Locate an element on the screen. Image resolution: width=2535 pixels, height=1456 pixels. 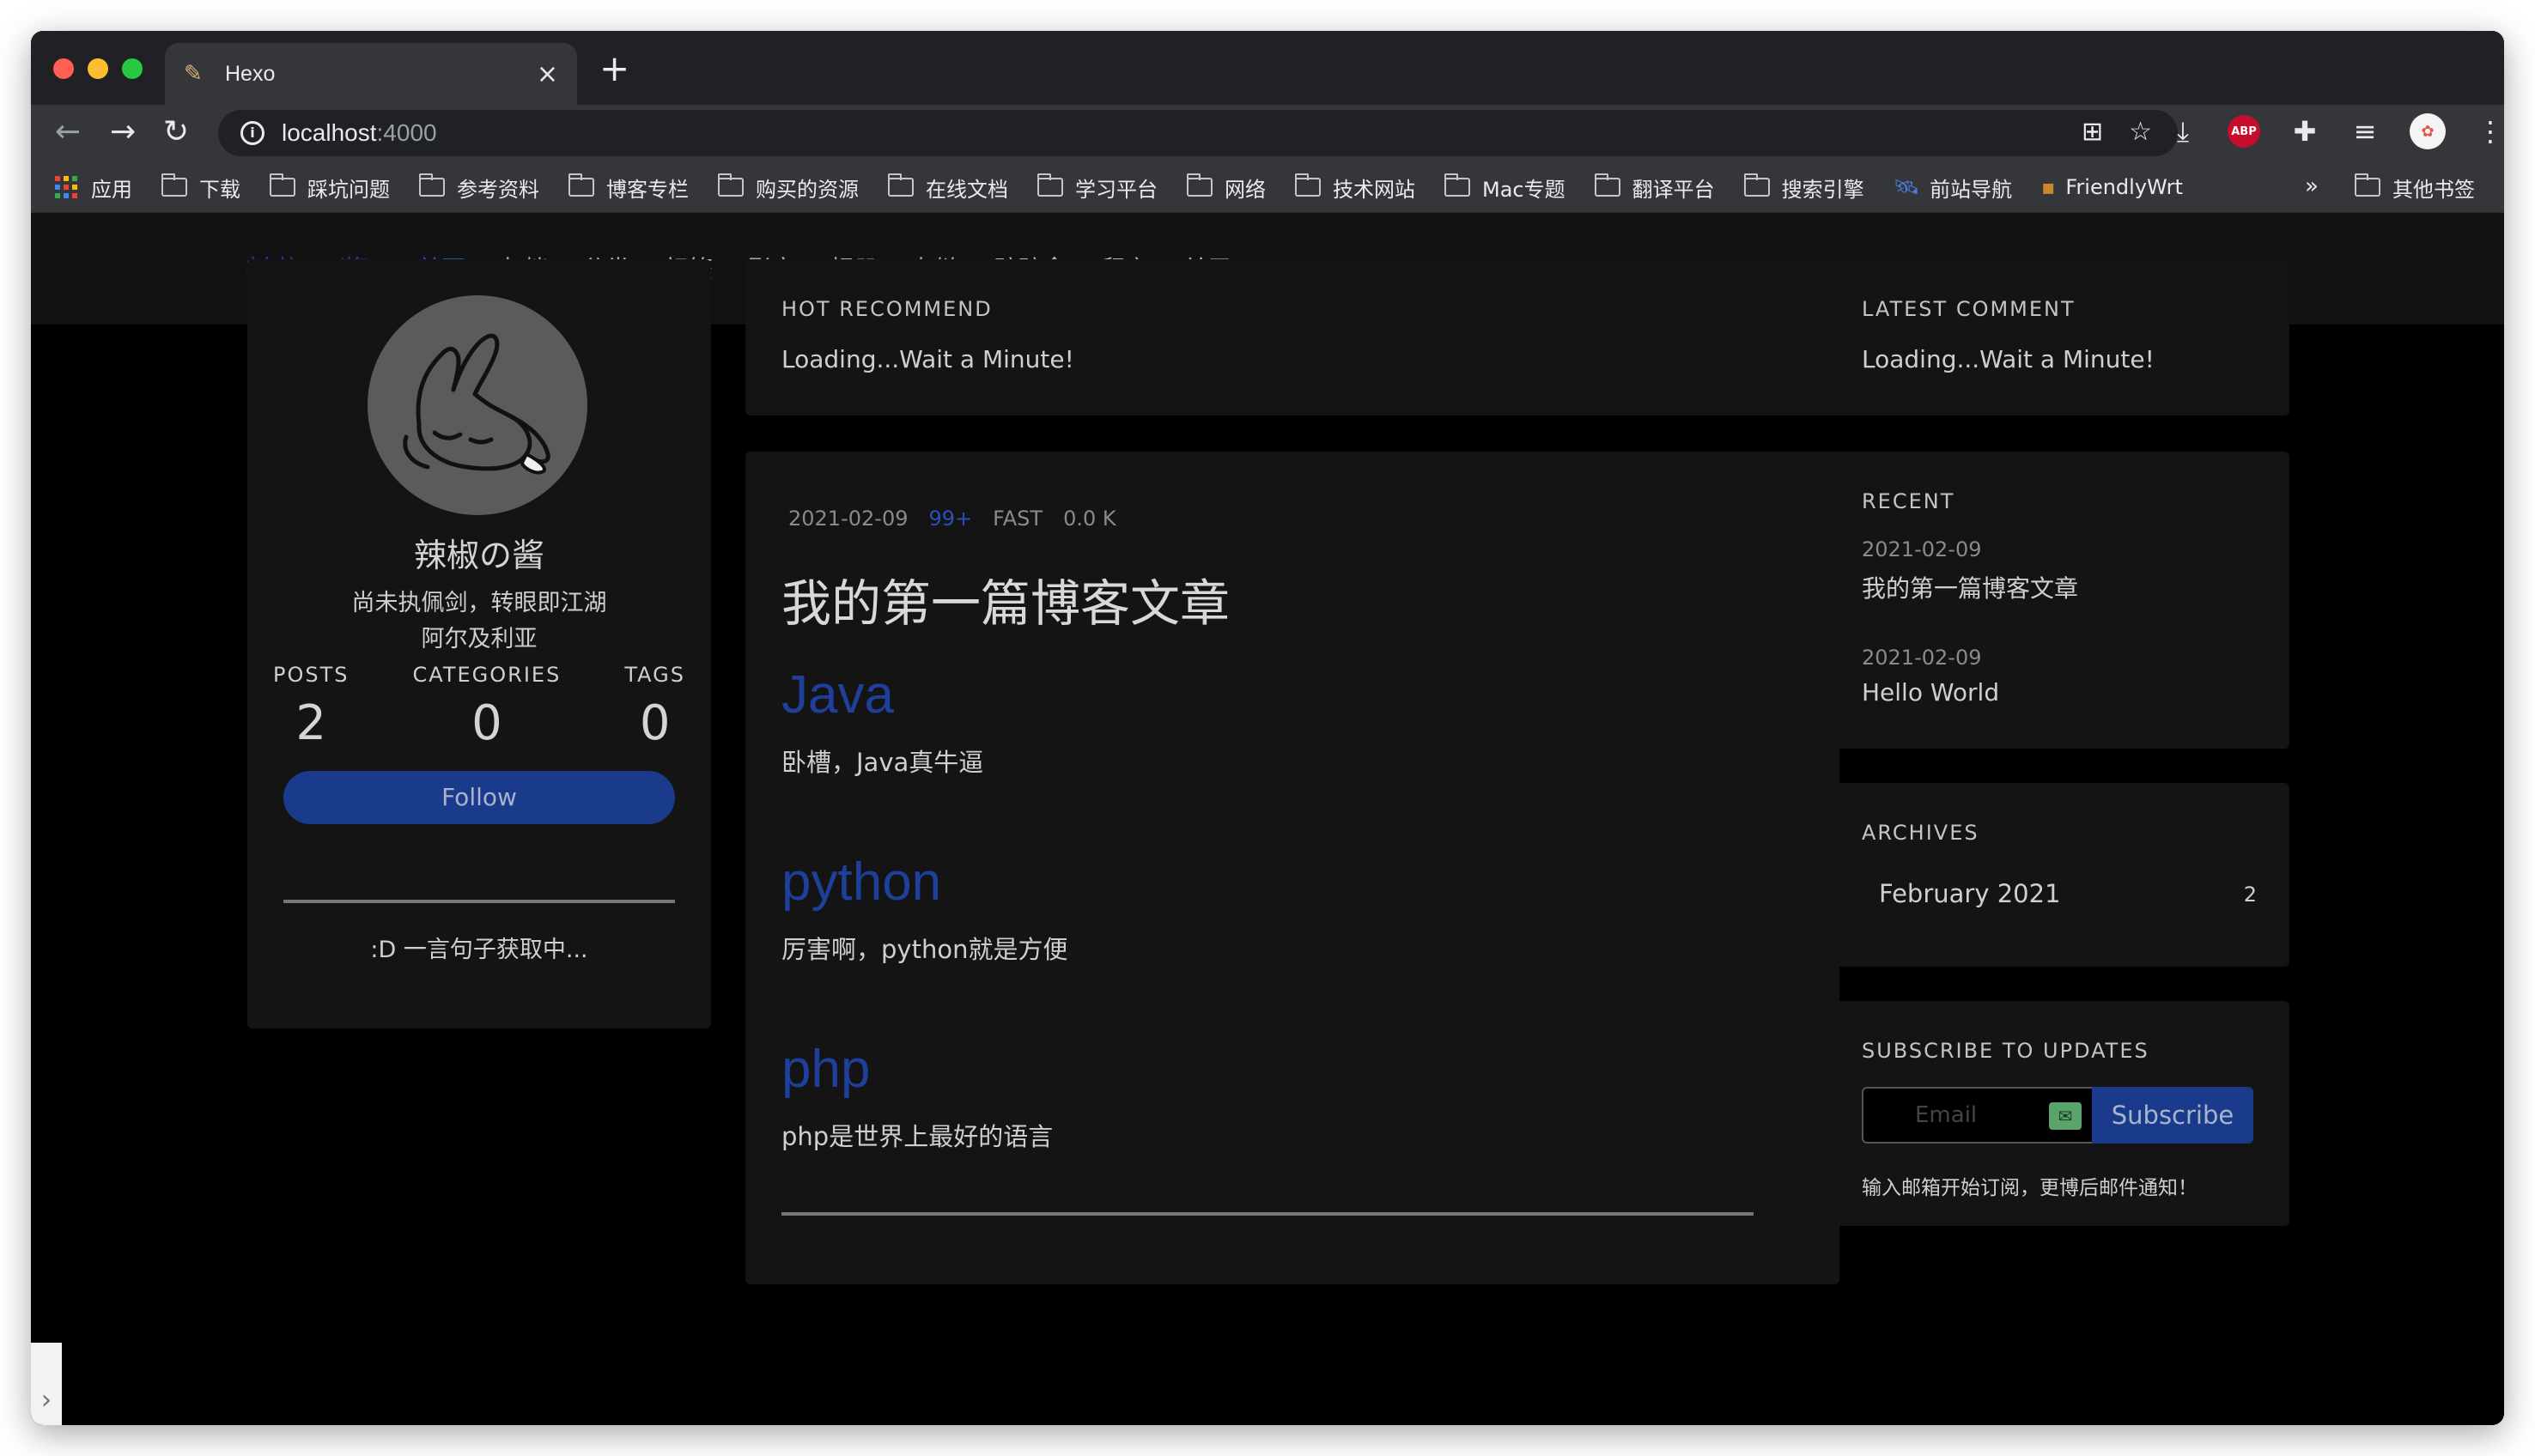
bookmark-label: 搜索引擎 is located at coordinates (1822, 190).